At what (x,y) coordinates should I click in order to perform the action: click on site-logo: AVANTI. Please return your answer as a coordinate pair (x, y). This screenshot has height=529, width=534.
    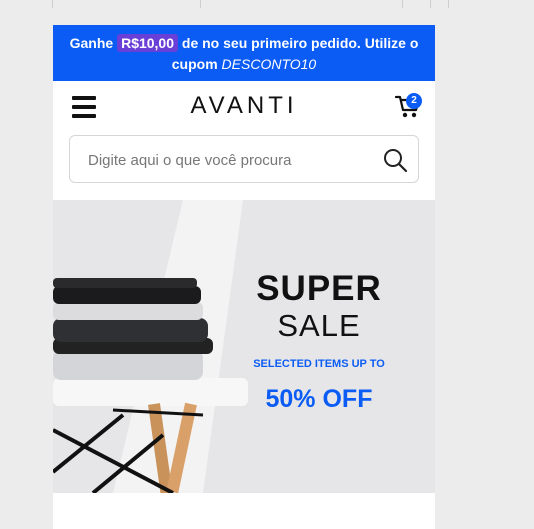
    Looking at the image, I should click on (244, 106).